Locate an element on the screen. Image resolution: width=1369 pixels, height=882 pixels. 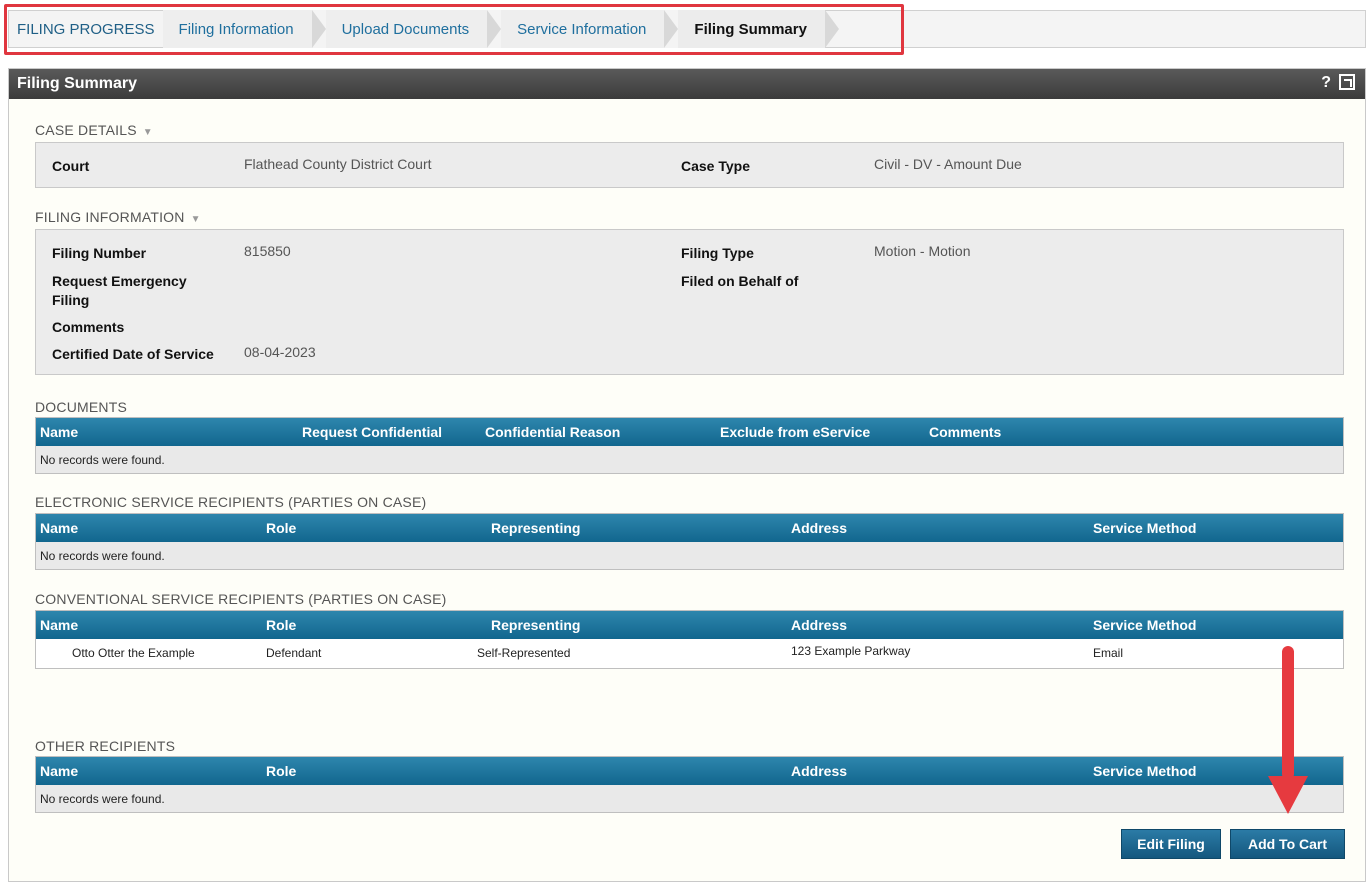
step-filing-information: Filing Information is located at coordinates (244, 29).